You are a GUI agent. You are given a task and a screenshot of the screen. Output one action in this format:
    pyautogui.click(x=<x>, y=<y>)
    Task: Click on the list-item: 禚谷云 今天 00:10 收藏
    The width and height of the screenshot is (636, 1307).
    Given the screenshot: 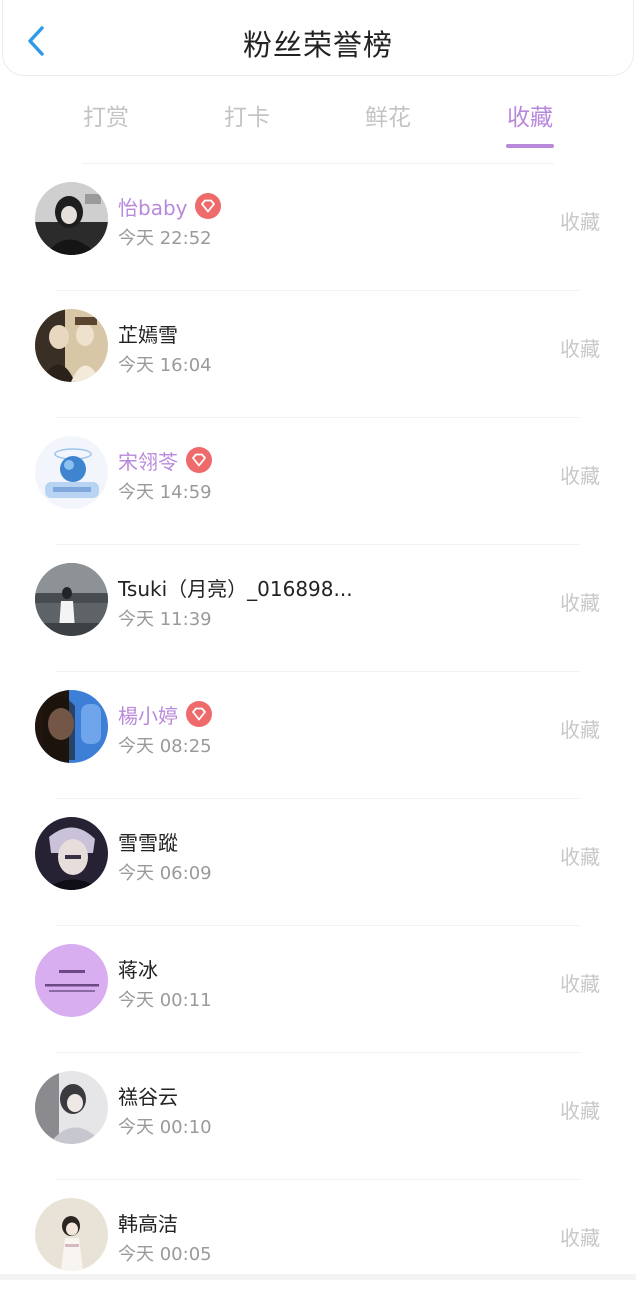 What is the action you would take?
    pyautogui.click(x=318, y=1116)
    